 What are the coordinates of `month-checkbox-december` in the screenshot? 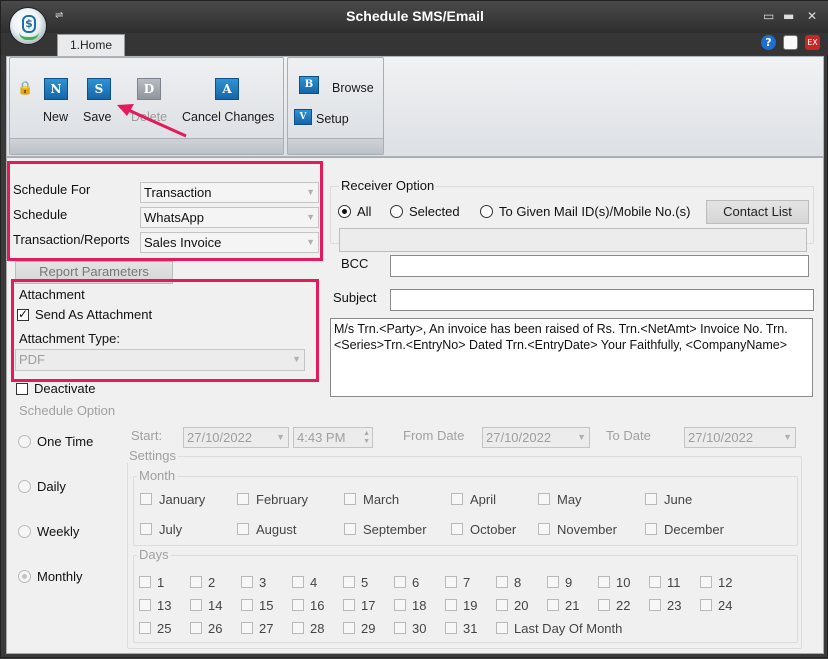 It's located at (651, 529).